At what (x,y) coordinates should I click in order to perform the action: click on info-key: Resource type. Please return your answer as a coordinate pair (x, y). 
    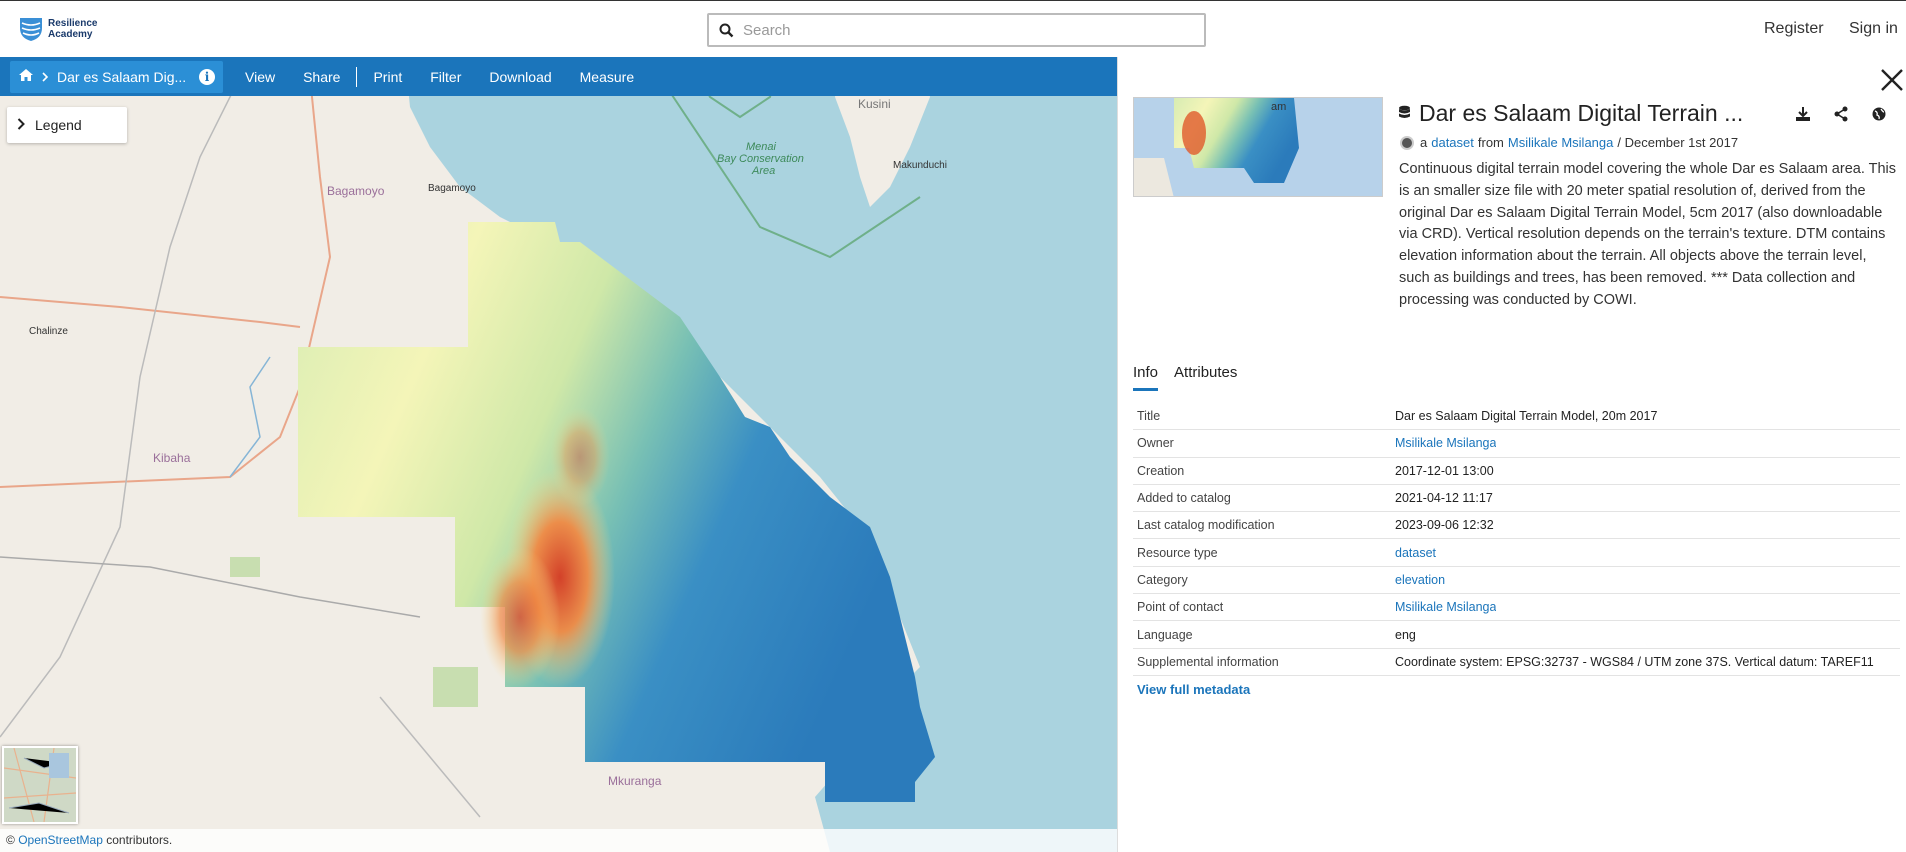
    Looking at the image, I should click on (1177, 552).